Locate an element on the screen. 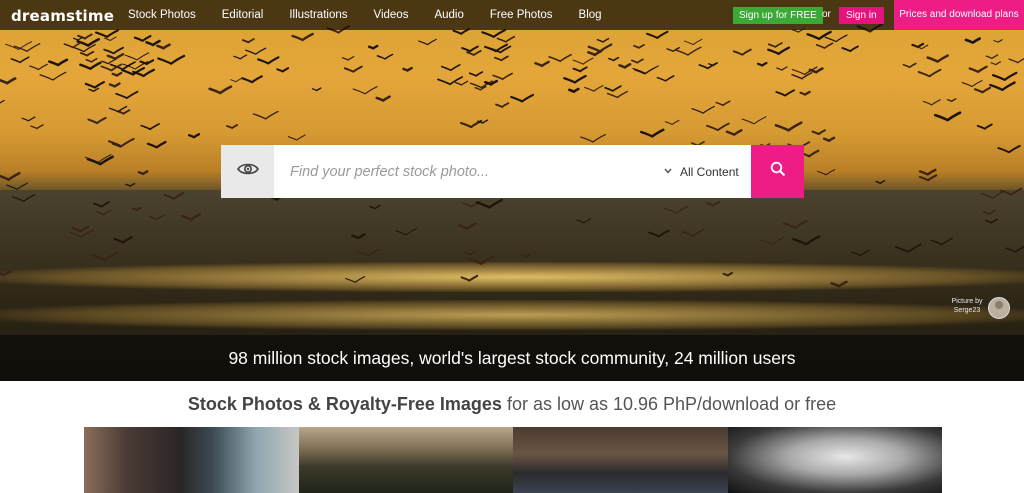 This screenshot has height=493, width=1024. search-bar: All Content is located at coordinates (512, 171).